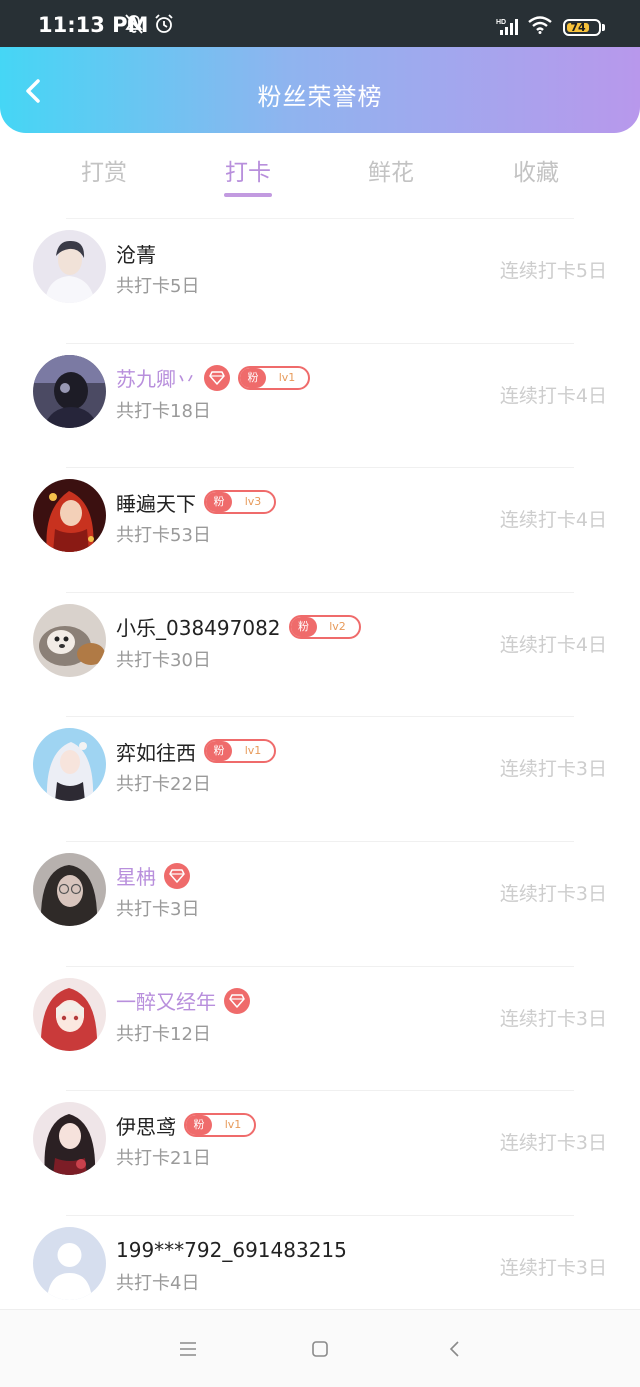 Image resolution: width=640 pixels, height=1387 pixels. I want to click on fan-badge-level: lv3, so click(253, 502).